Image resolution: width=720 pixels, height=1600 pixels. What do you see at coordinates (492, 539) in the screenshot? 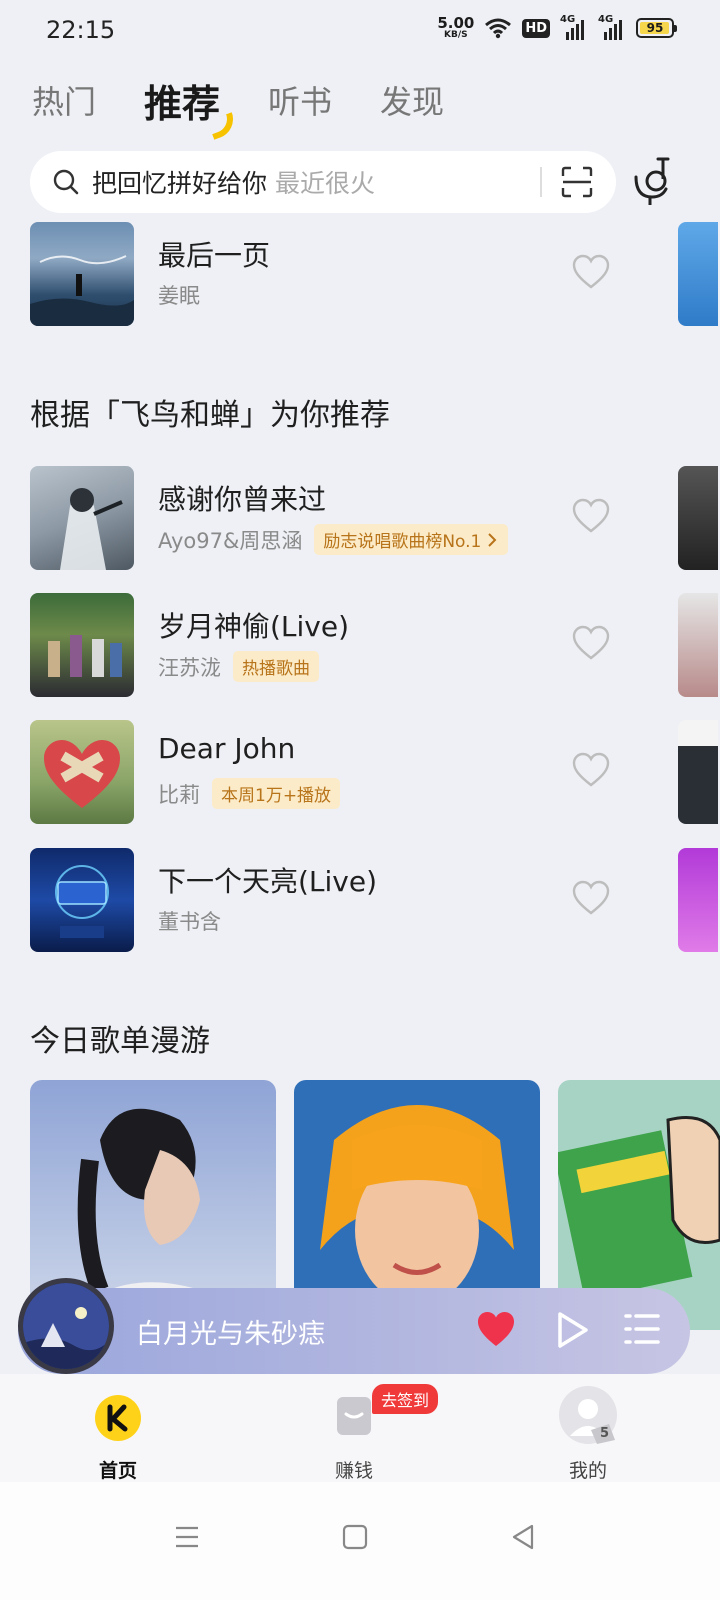
I see `chevron-right-icon` at bounding box center [492, 539].